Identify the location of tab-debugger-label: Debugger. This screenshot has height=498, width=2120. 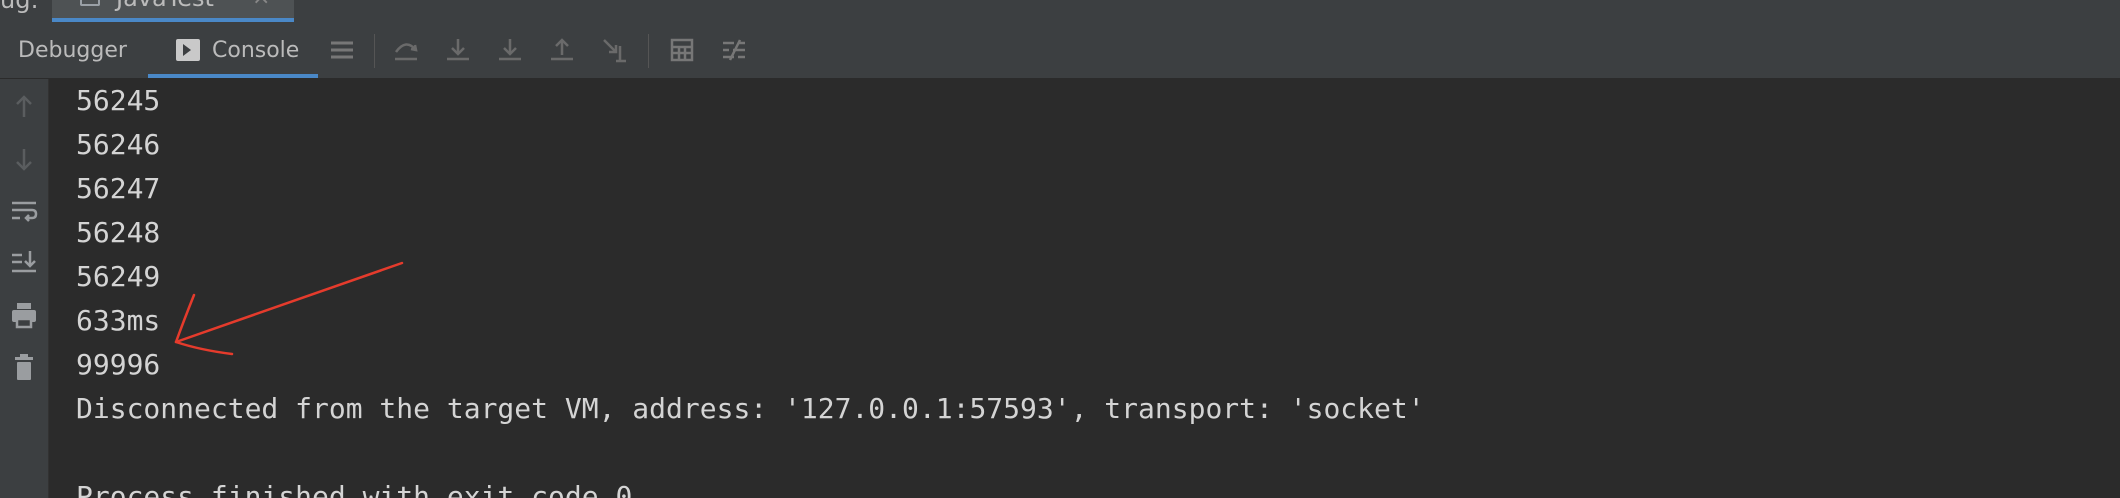
(72, 50).